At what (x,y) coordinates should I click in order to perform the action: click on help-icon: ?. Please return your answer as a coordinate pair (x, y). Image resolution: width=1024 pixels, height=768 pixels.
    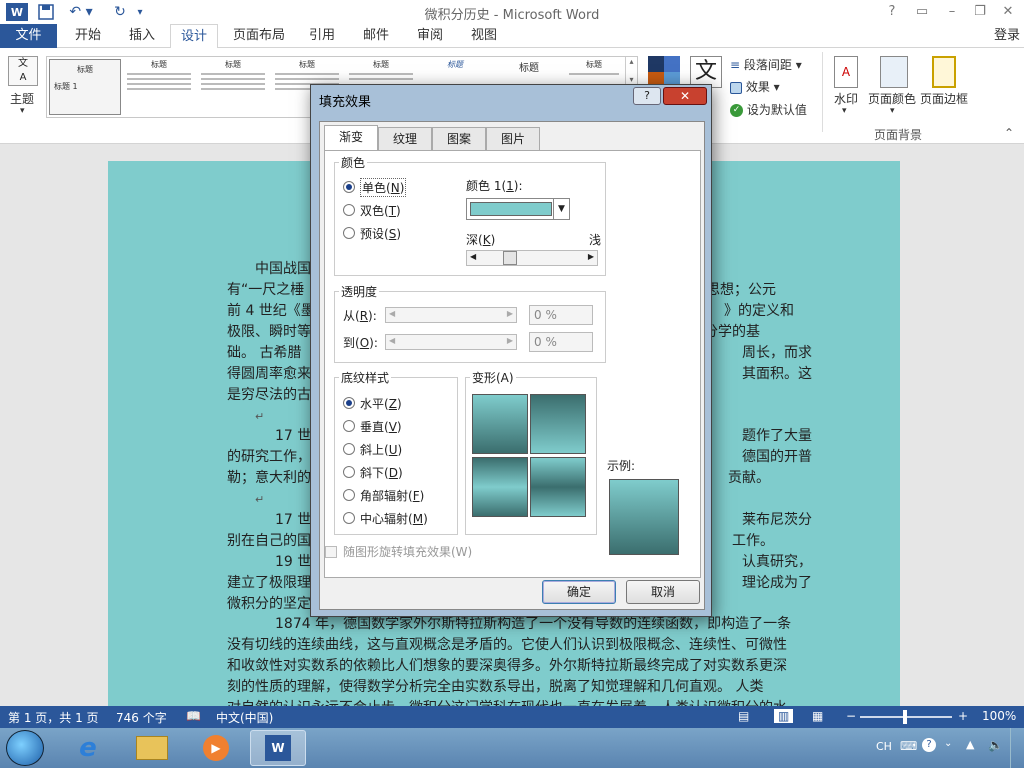
    Looking at the image, I should click on (892, 12).